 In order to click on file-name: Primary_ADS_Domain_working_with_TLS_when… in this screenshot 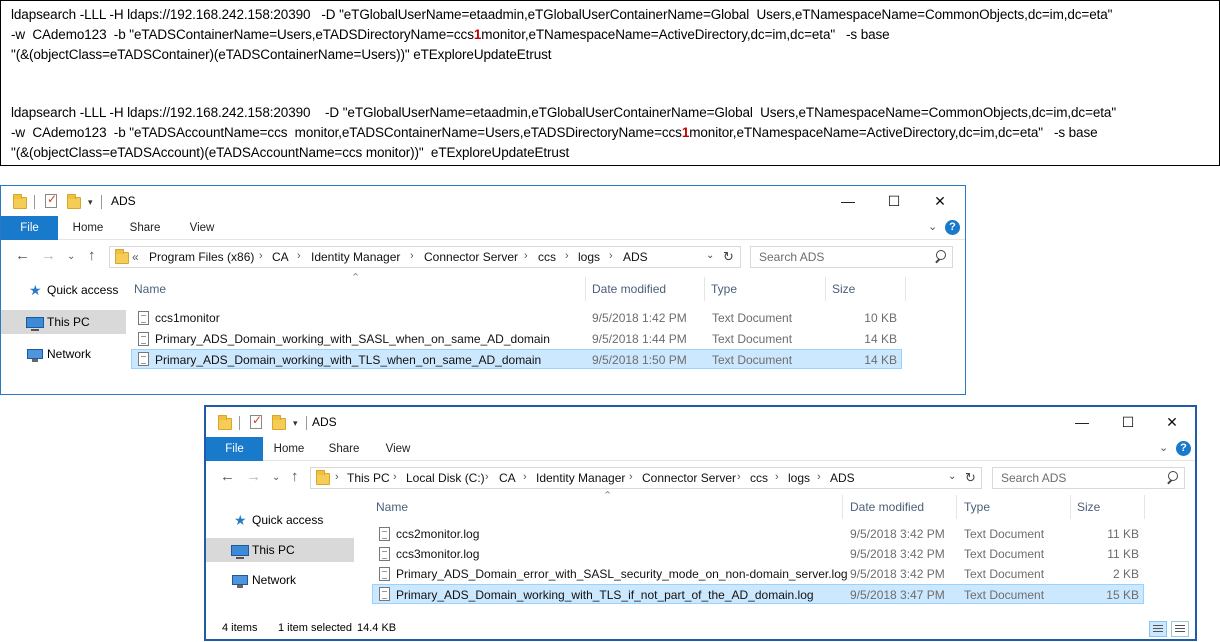, I will do `click(348, 360)`.